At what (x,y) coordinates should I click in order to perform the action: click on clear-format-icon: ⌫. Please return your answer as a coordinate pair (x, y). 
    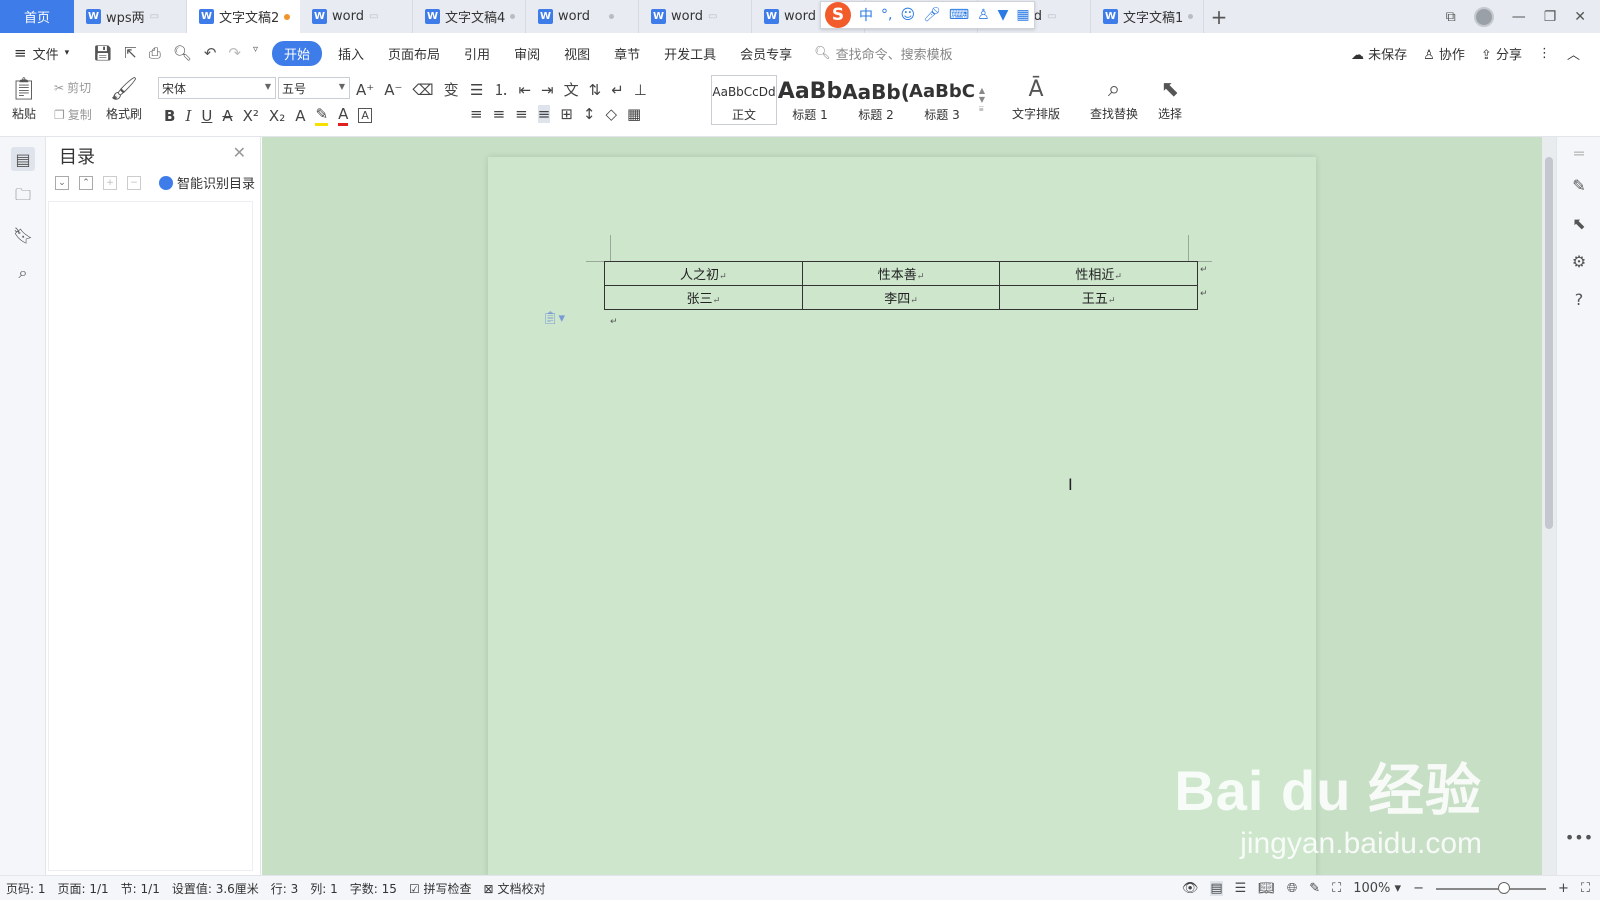
    Looking at the image, I should click on (422, 90).